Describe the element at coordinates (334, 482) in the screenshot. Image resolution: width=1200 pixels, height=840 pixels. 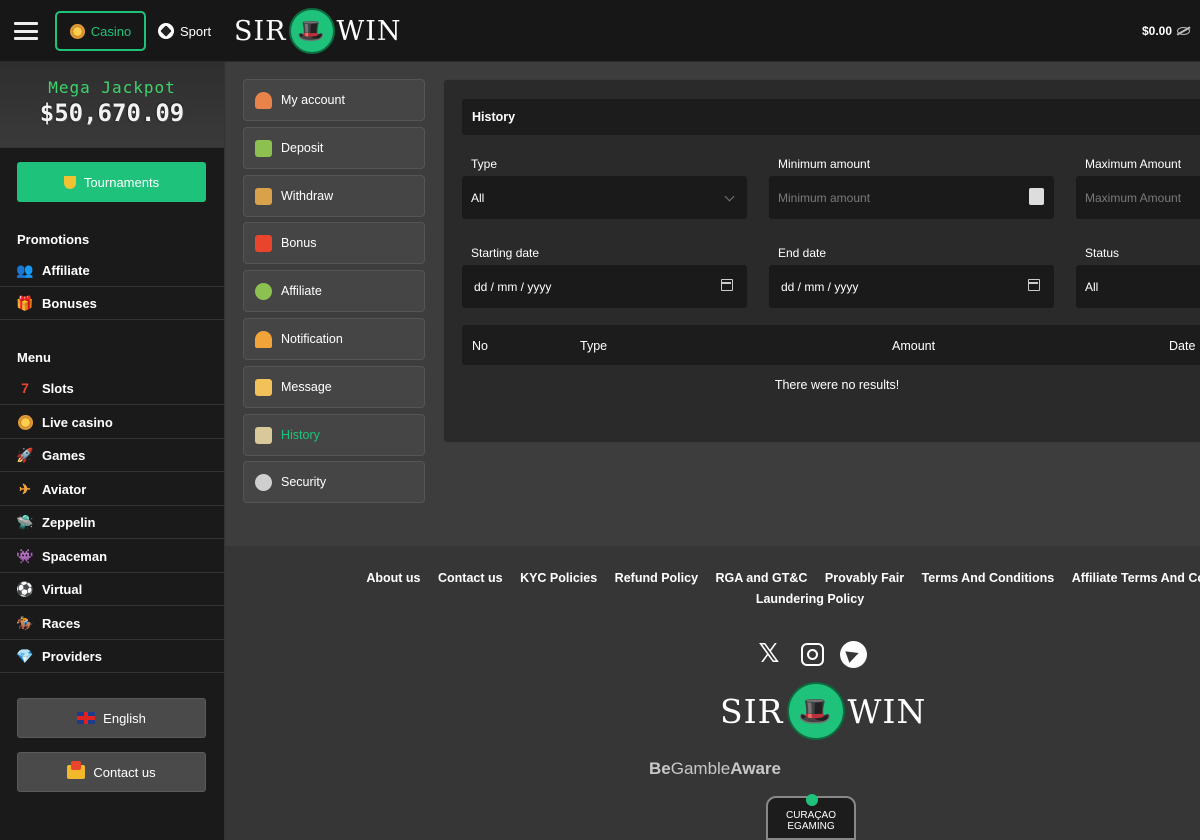
I see `account-menu-security: Security` at that location.